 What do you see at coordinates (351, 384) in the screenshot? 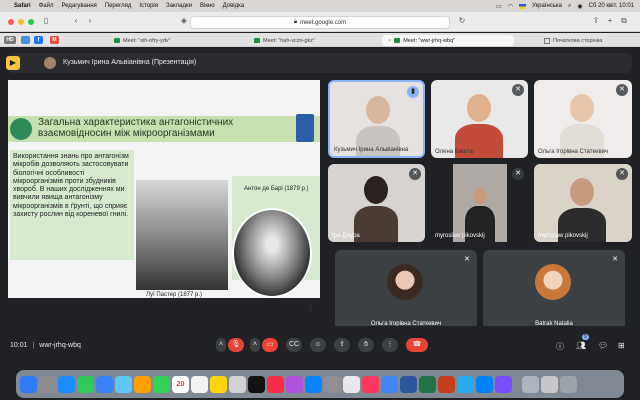
I see `preview-icon` at bounding box center [351, 384].